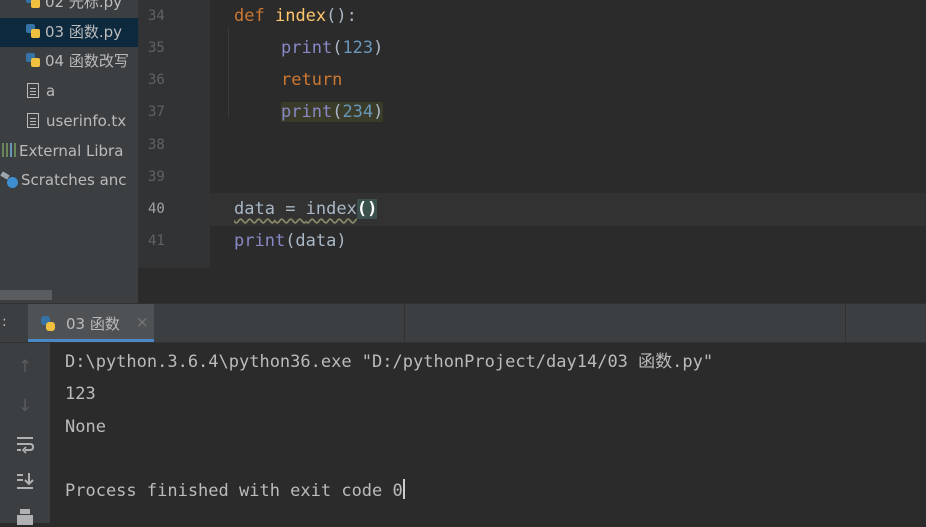  Describe the element at coordinates (25, 516) in the screenshot. I see `print-icon` at that location.